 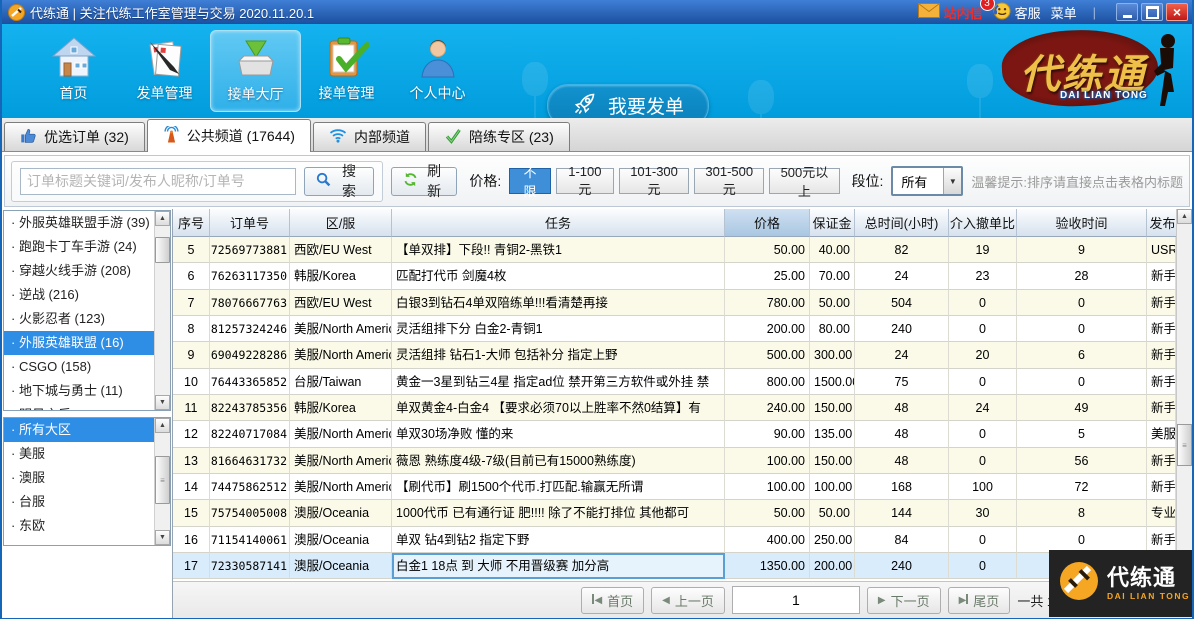 What do you see at coordinates (1064, 12) in the screenshot?
I see `menu-button: 菜单` at bounding box center [1064, 12].